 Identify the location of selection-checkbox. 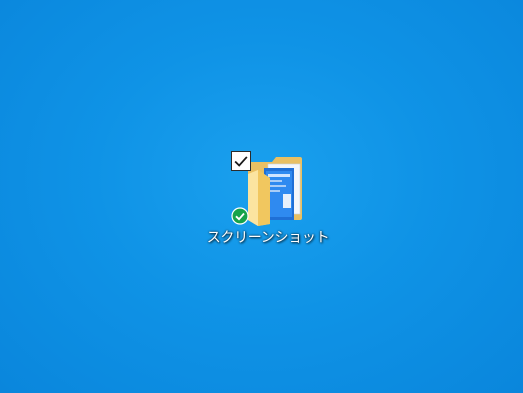
(241, 161).